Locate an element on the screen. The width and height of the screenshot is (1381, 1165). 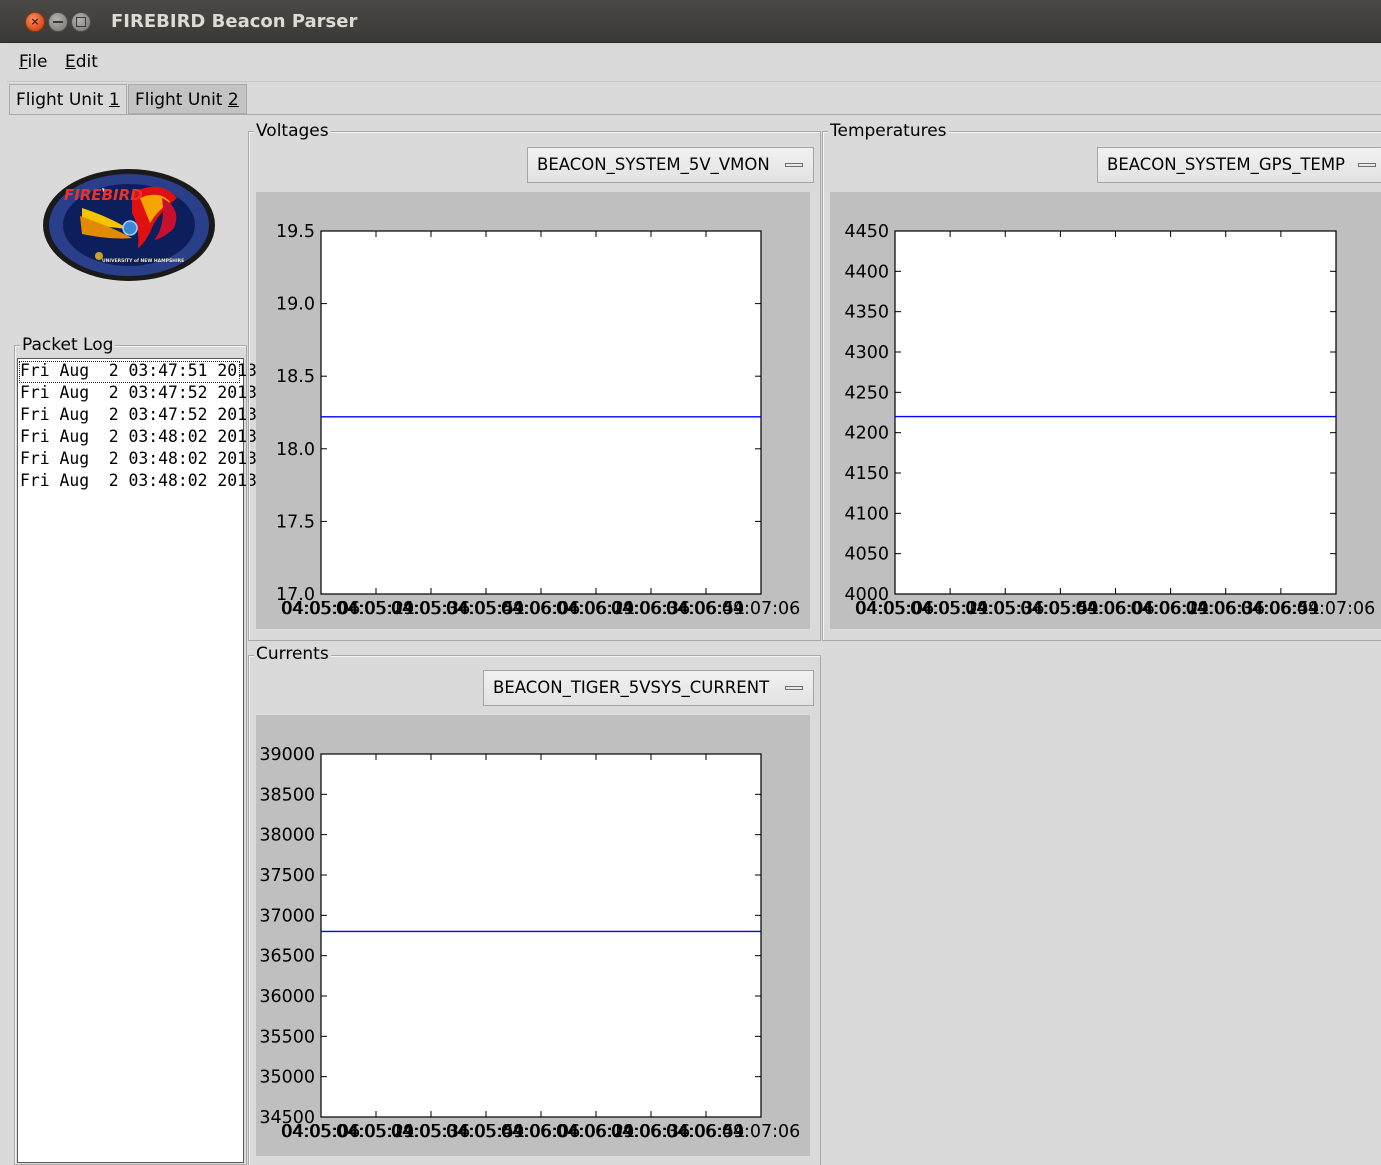
minimize-icon is located at coordinates (58, 22).